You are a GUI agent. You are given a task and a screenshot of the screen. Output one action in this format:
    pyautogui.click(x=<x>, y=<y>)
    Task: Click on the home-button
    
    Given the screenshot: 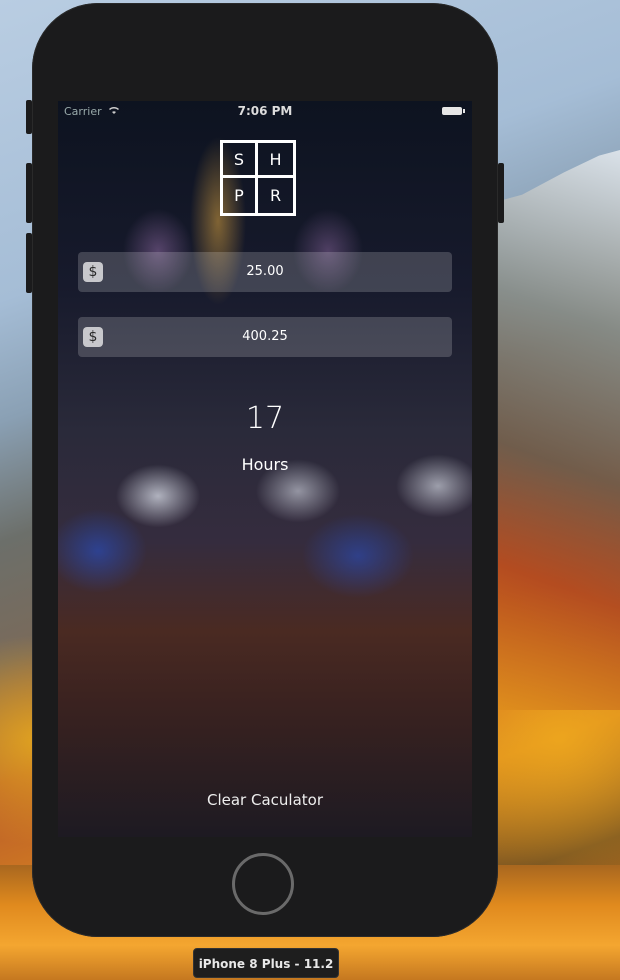 What is the action you would take?
    pyautogui.click(x=263, y=884)
    